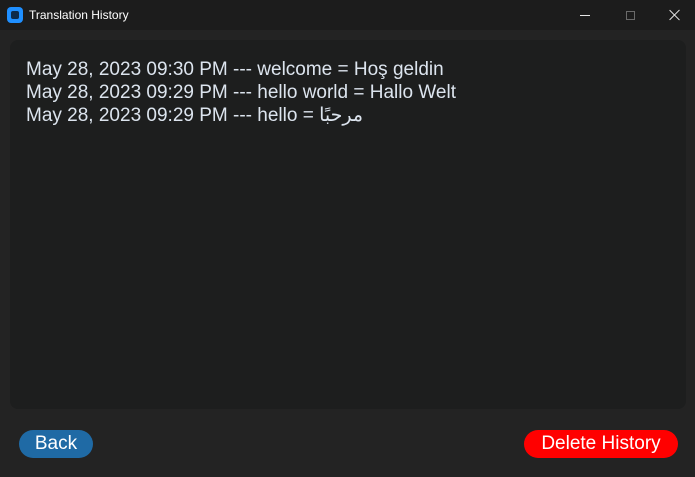  I want to click on maximize-icon, so click(630, 15).